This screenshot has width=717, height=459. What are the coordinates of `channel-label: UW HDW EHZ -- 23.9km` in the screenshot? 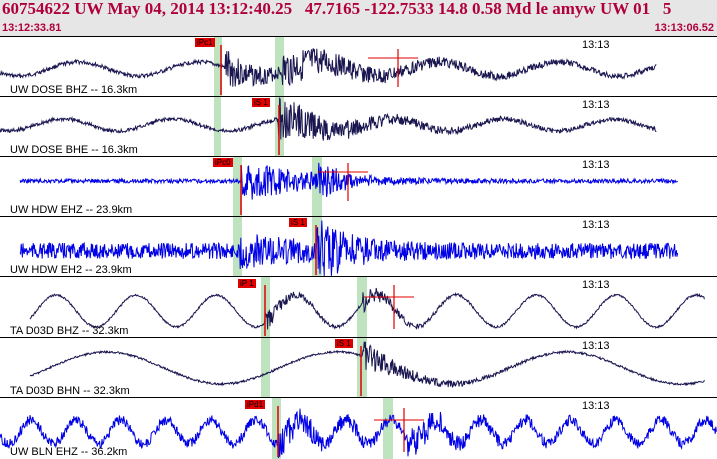 It's located at (71, 210).